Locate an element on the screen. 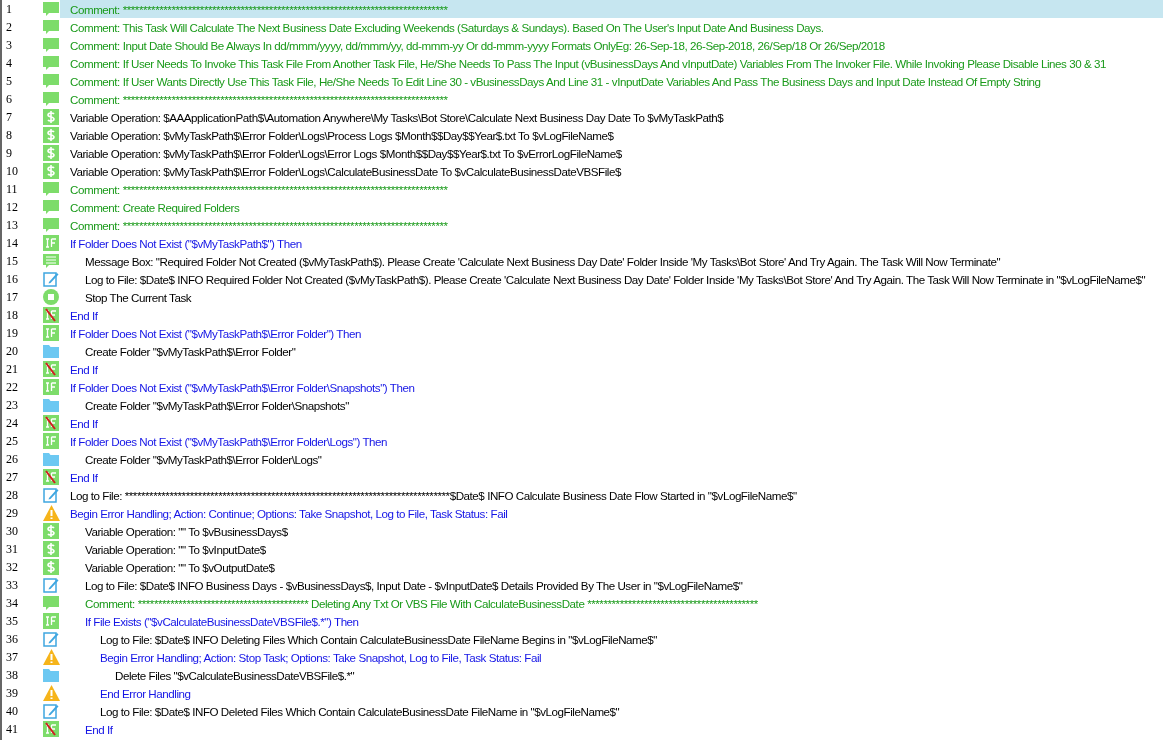 This screenshot has height=740, width=1163. command-text: Create Folder "$vMyTaskPath$\Error Folder" is located at coordinates (190, 351).